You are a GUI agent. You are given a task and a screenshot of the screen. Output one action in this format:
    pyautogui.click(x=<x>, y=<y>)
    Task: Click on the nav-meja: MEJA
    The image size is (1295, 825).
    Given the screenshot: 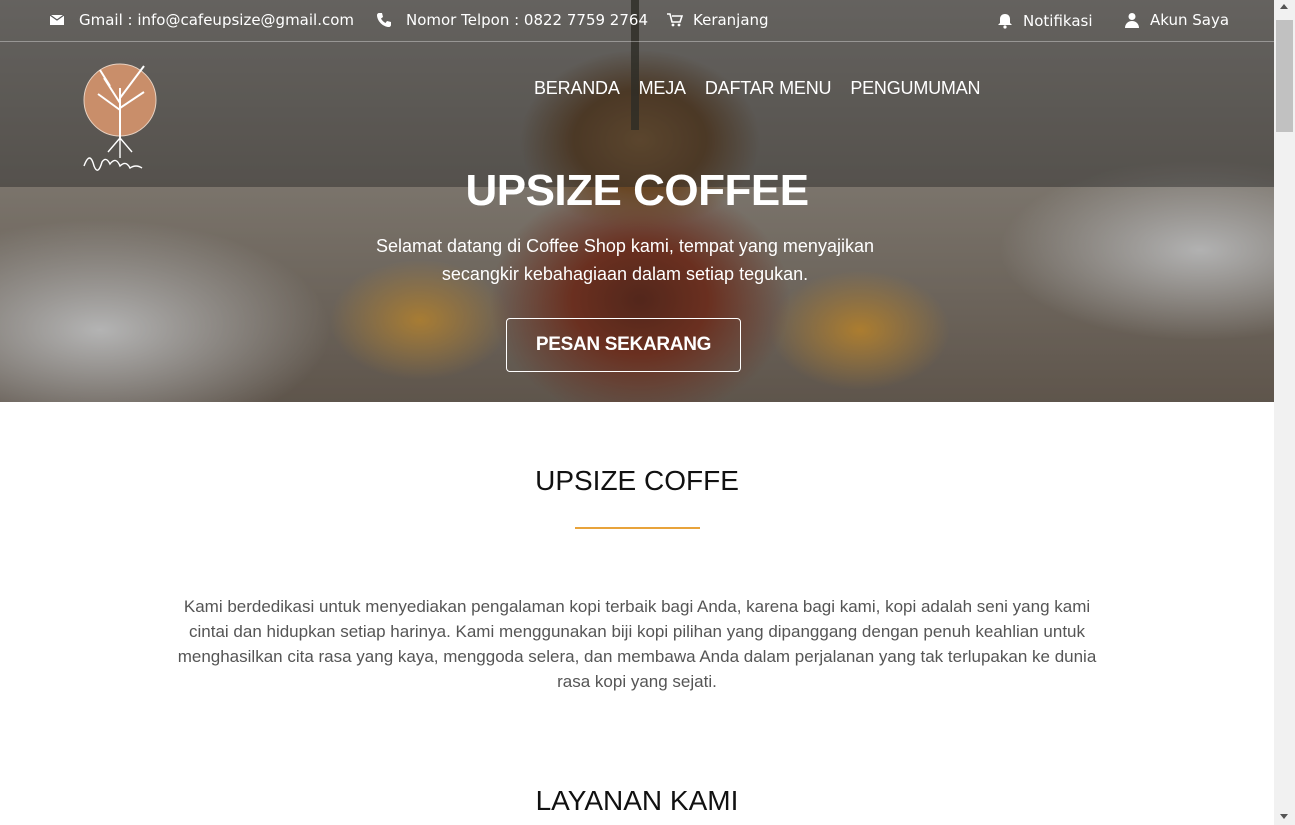 What is the action you would take?
    pyautogui.click(x=662, y=88)
    